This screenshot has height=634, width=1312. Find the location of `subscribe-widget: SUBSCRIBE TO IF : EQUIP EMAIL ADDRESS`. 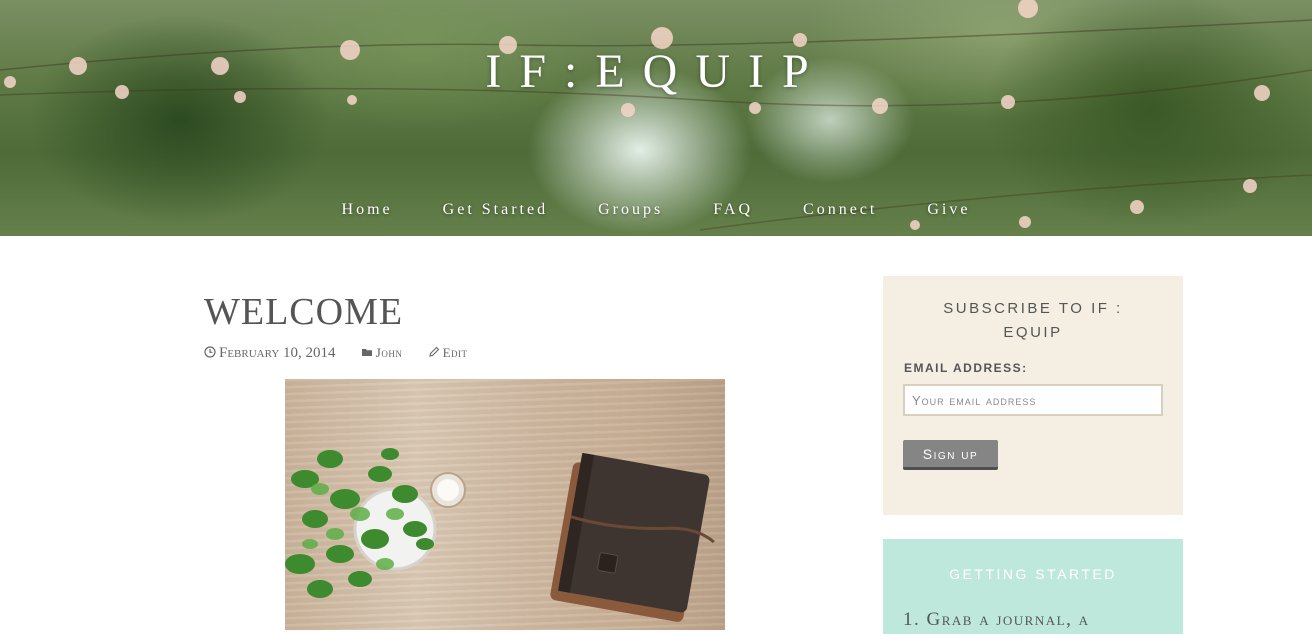

subscribe-widget: SUBSCRIBE TO IF : EQUIP EMAIL ADDRESS is located at coordinates (1033, 395).